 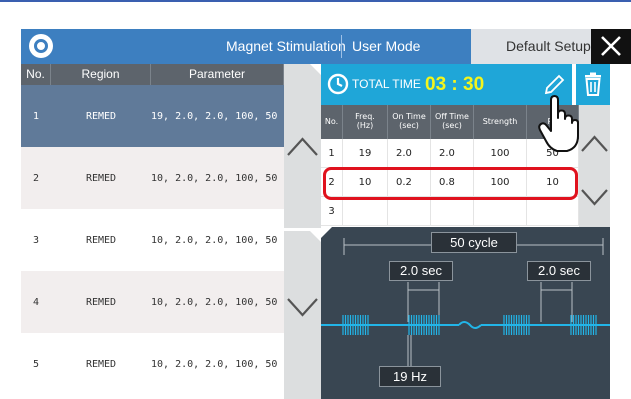 I want to click on parameter-scroll, so click(x=594, y=166).